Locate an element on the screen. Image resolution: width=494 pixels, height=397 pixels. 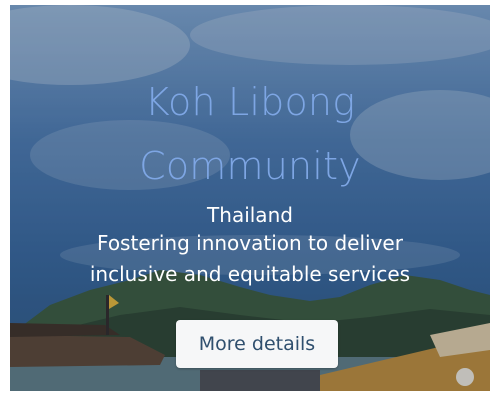
card-description-line2: inclusive and equitable services is located at coordinates (250, 274).